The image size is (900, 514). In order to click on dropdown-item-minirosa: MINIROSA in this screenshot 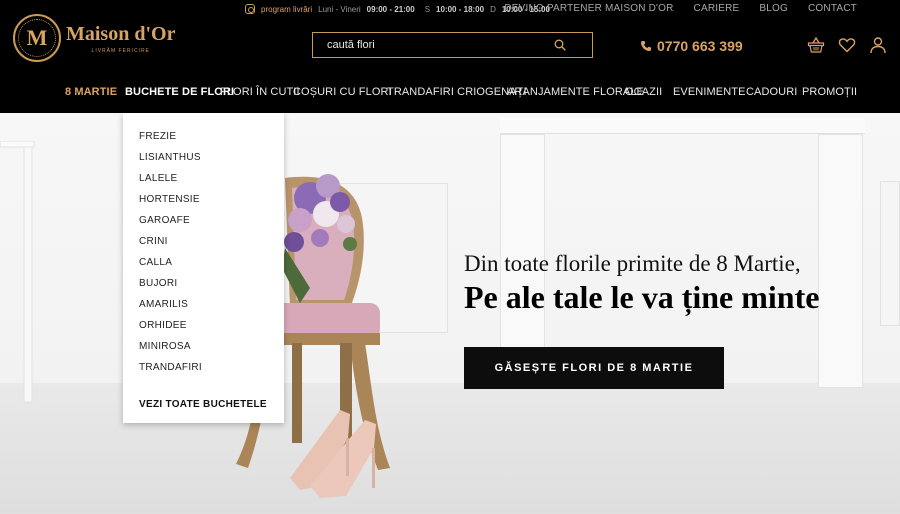, I will do `click(211, 350)`.